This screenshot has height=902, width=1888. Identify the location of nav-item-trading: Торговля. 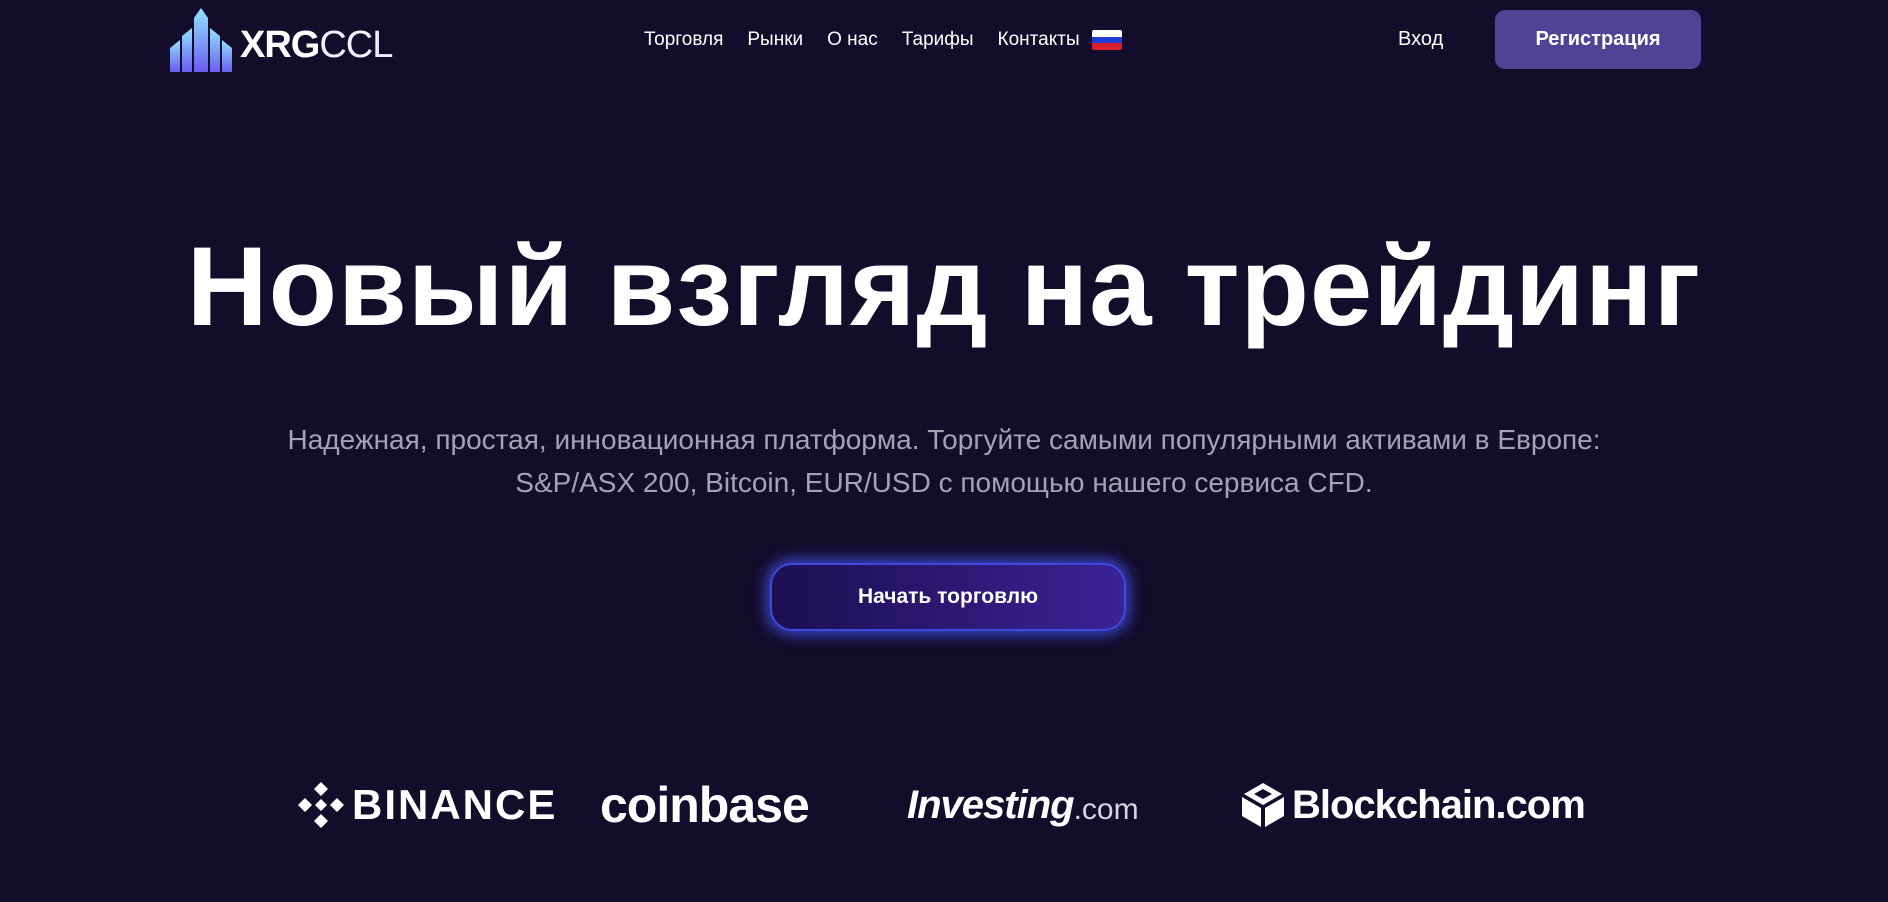
(683, 40).